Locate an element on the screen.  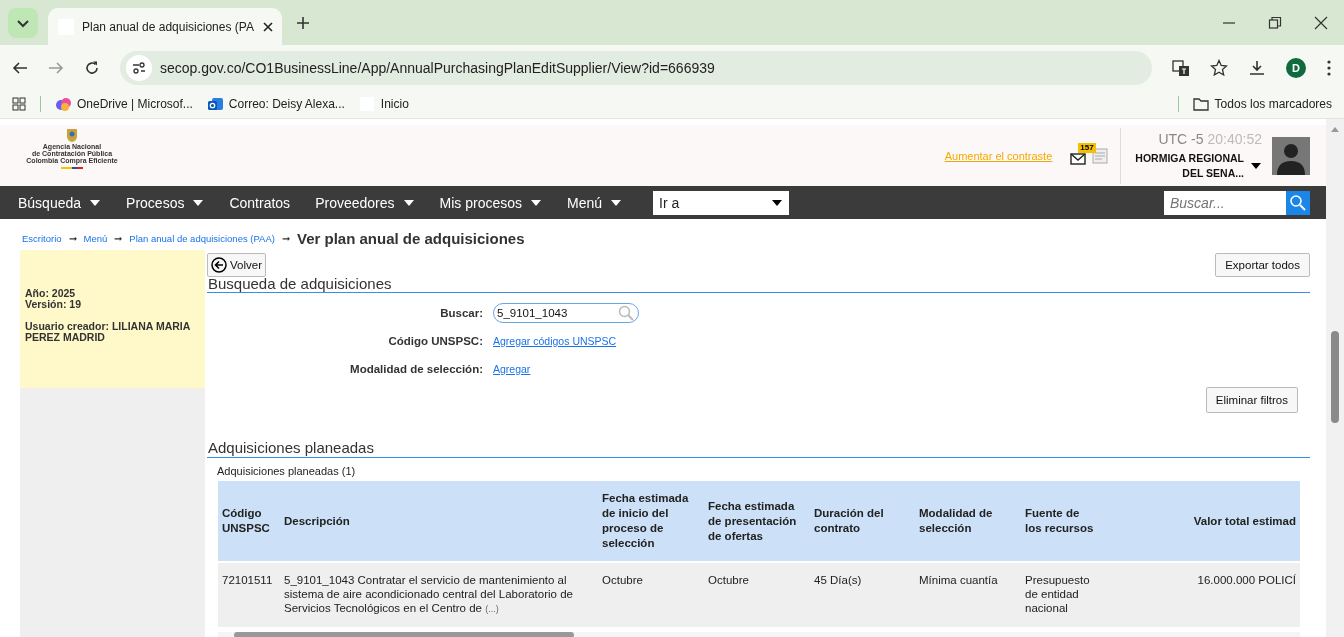
column-header: Fecha estimada de inicio del proceso de selección is located at coordinates (651, 521).